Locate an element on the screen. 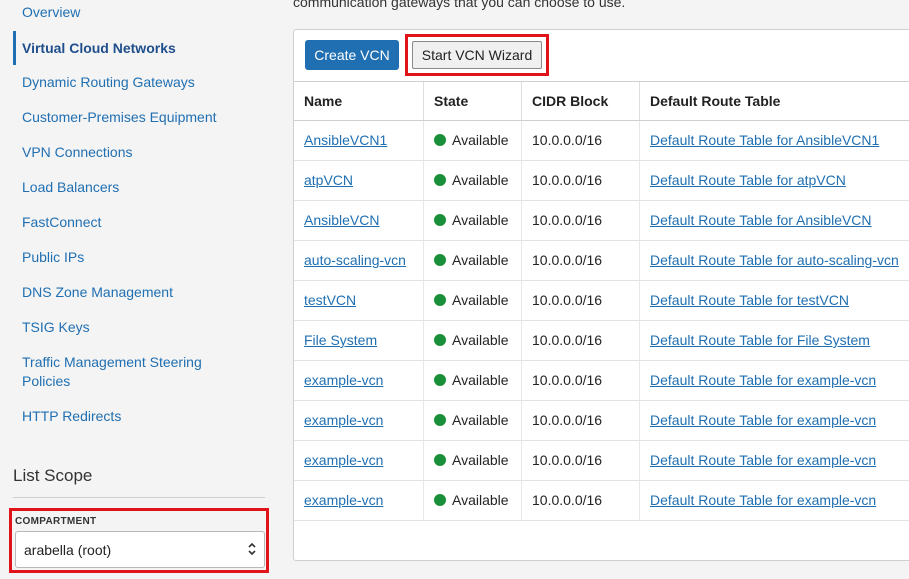  vcn-name-cell: auto-scaling-vcn is located at coordinates (359, 260).